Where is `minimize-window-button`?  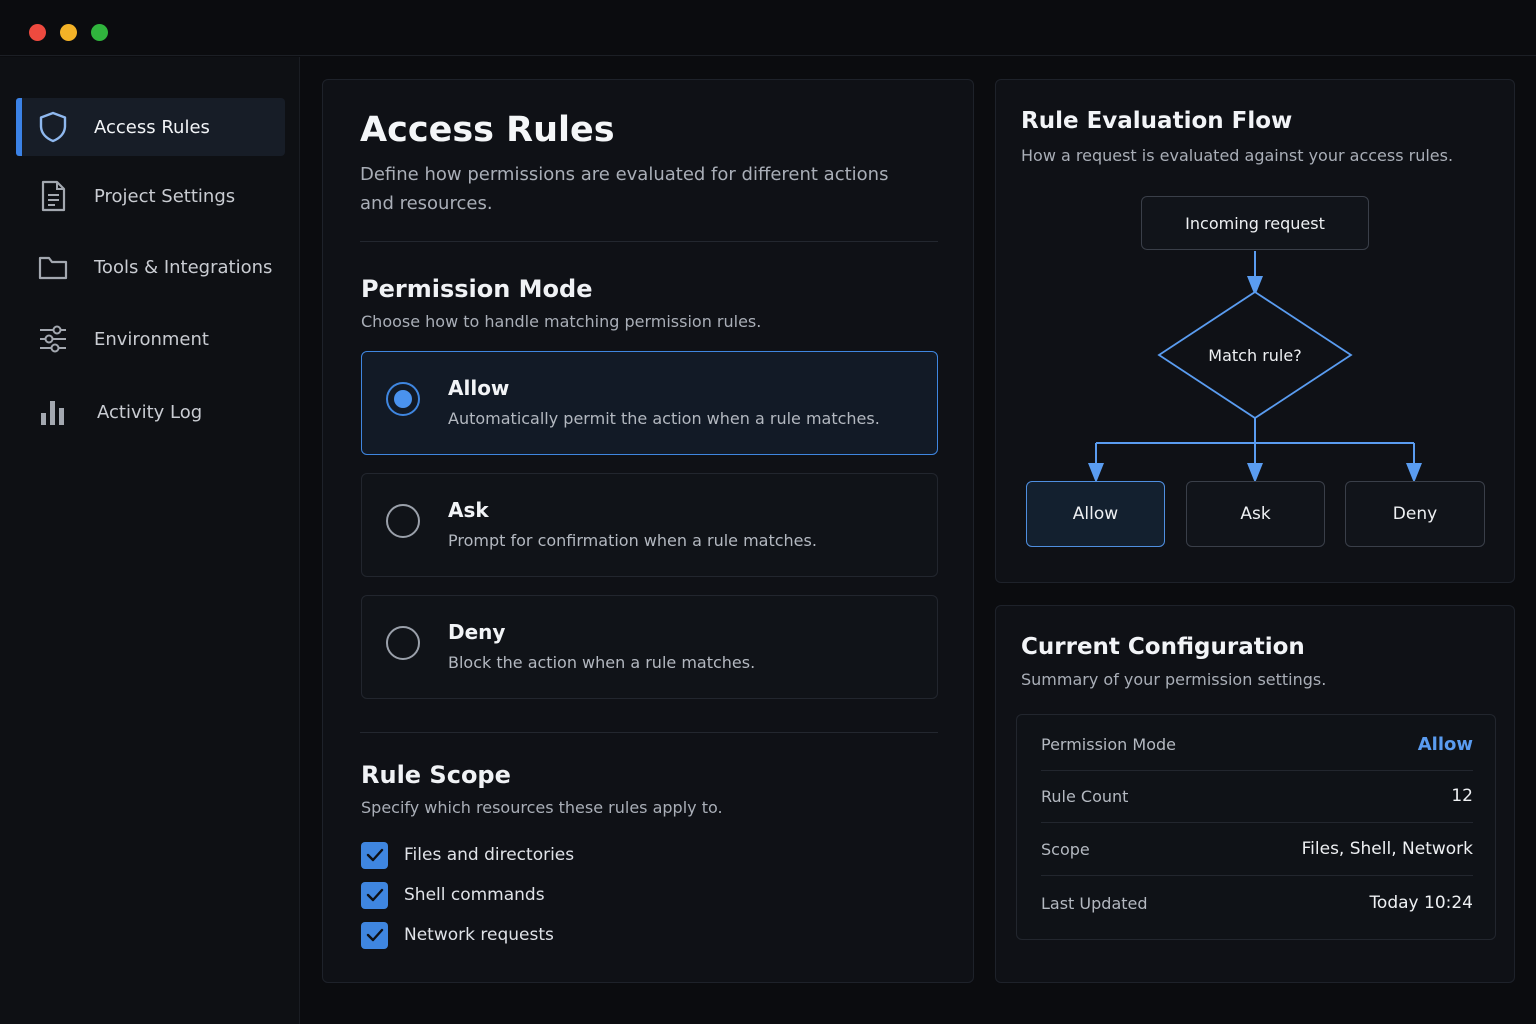
minimize-window-button is located at coordinates (68, 32).